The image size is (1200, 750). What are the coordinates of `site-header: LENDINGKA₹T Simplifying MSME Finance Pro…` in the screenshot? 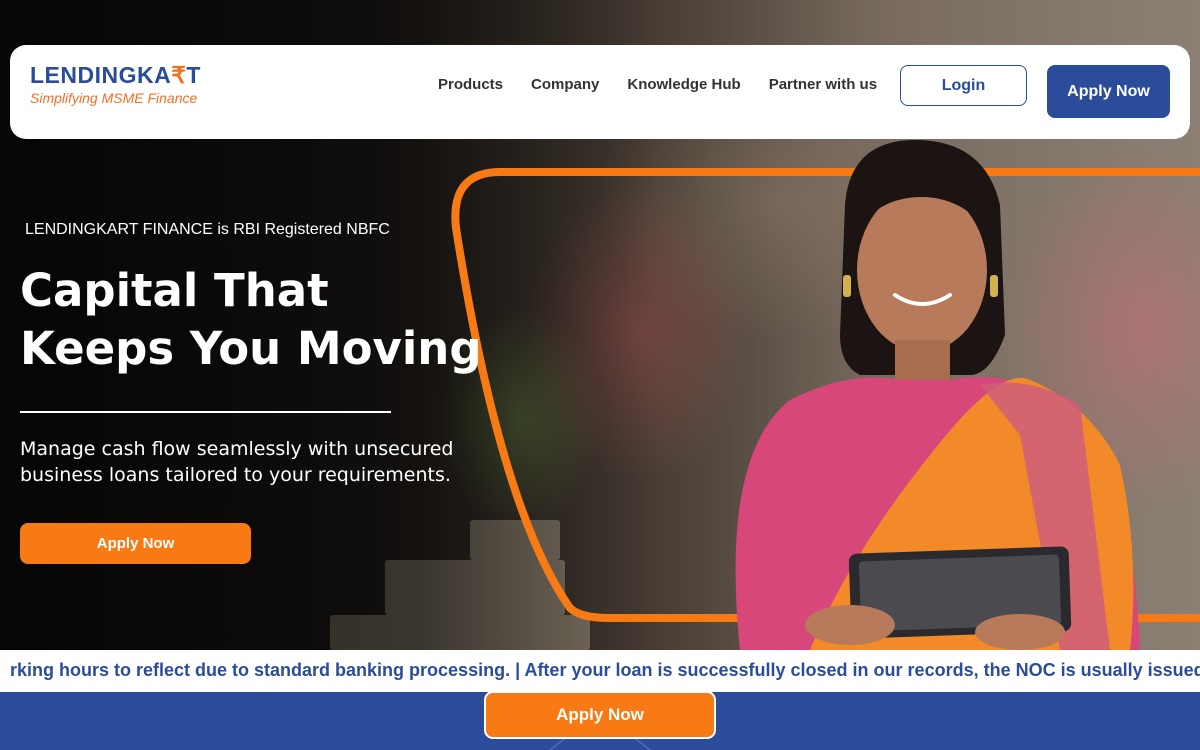 It's located at (600, 92).